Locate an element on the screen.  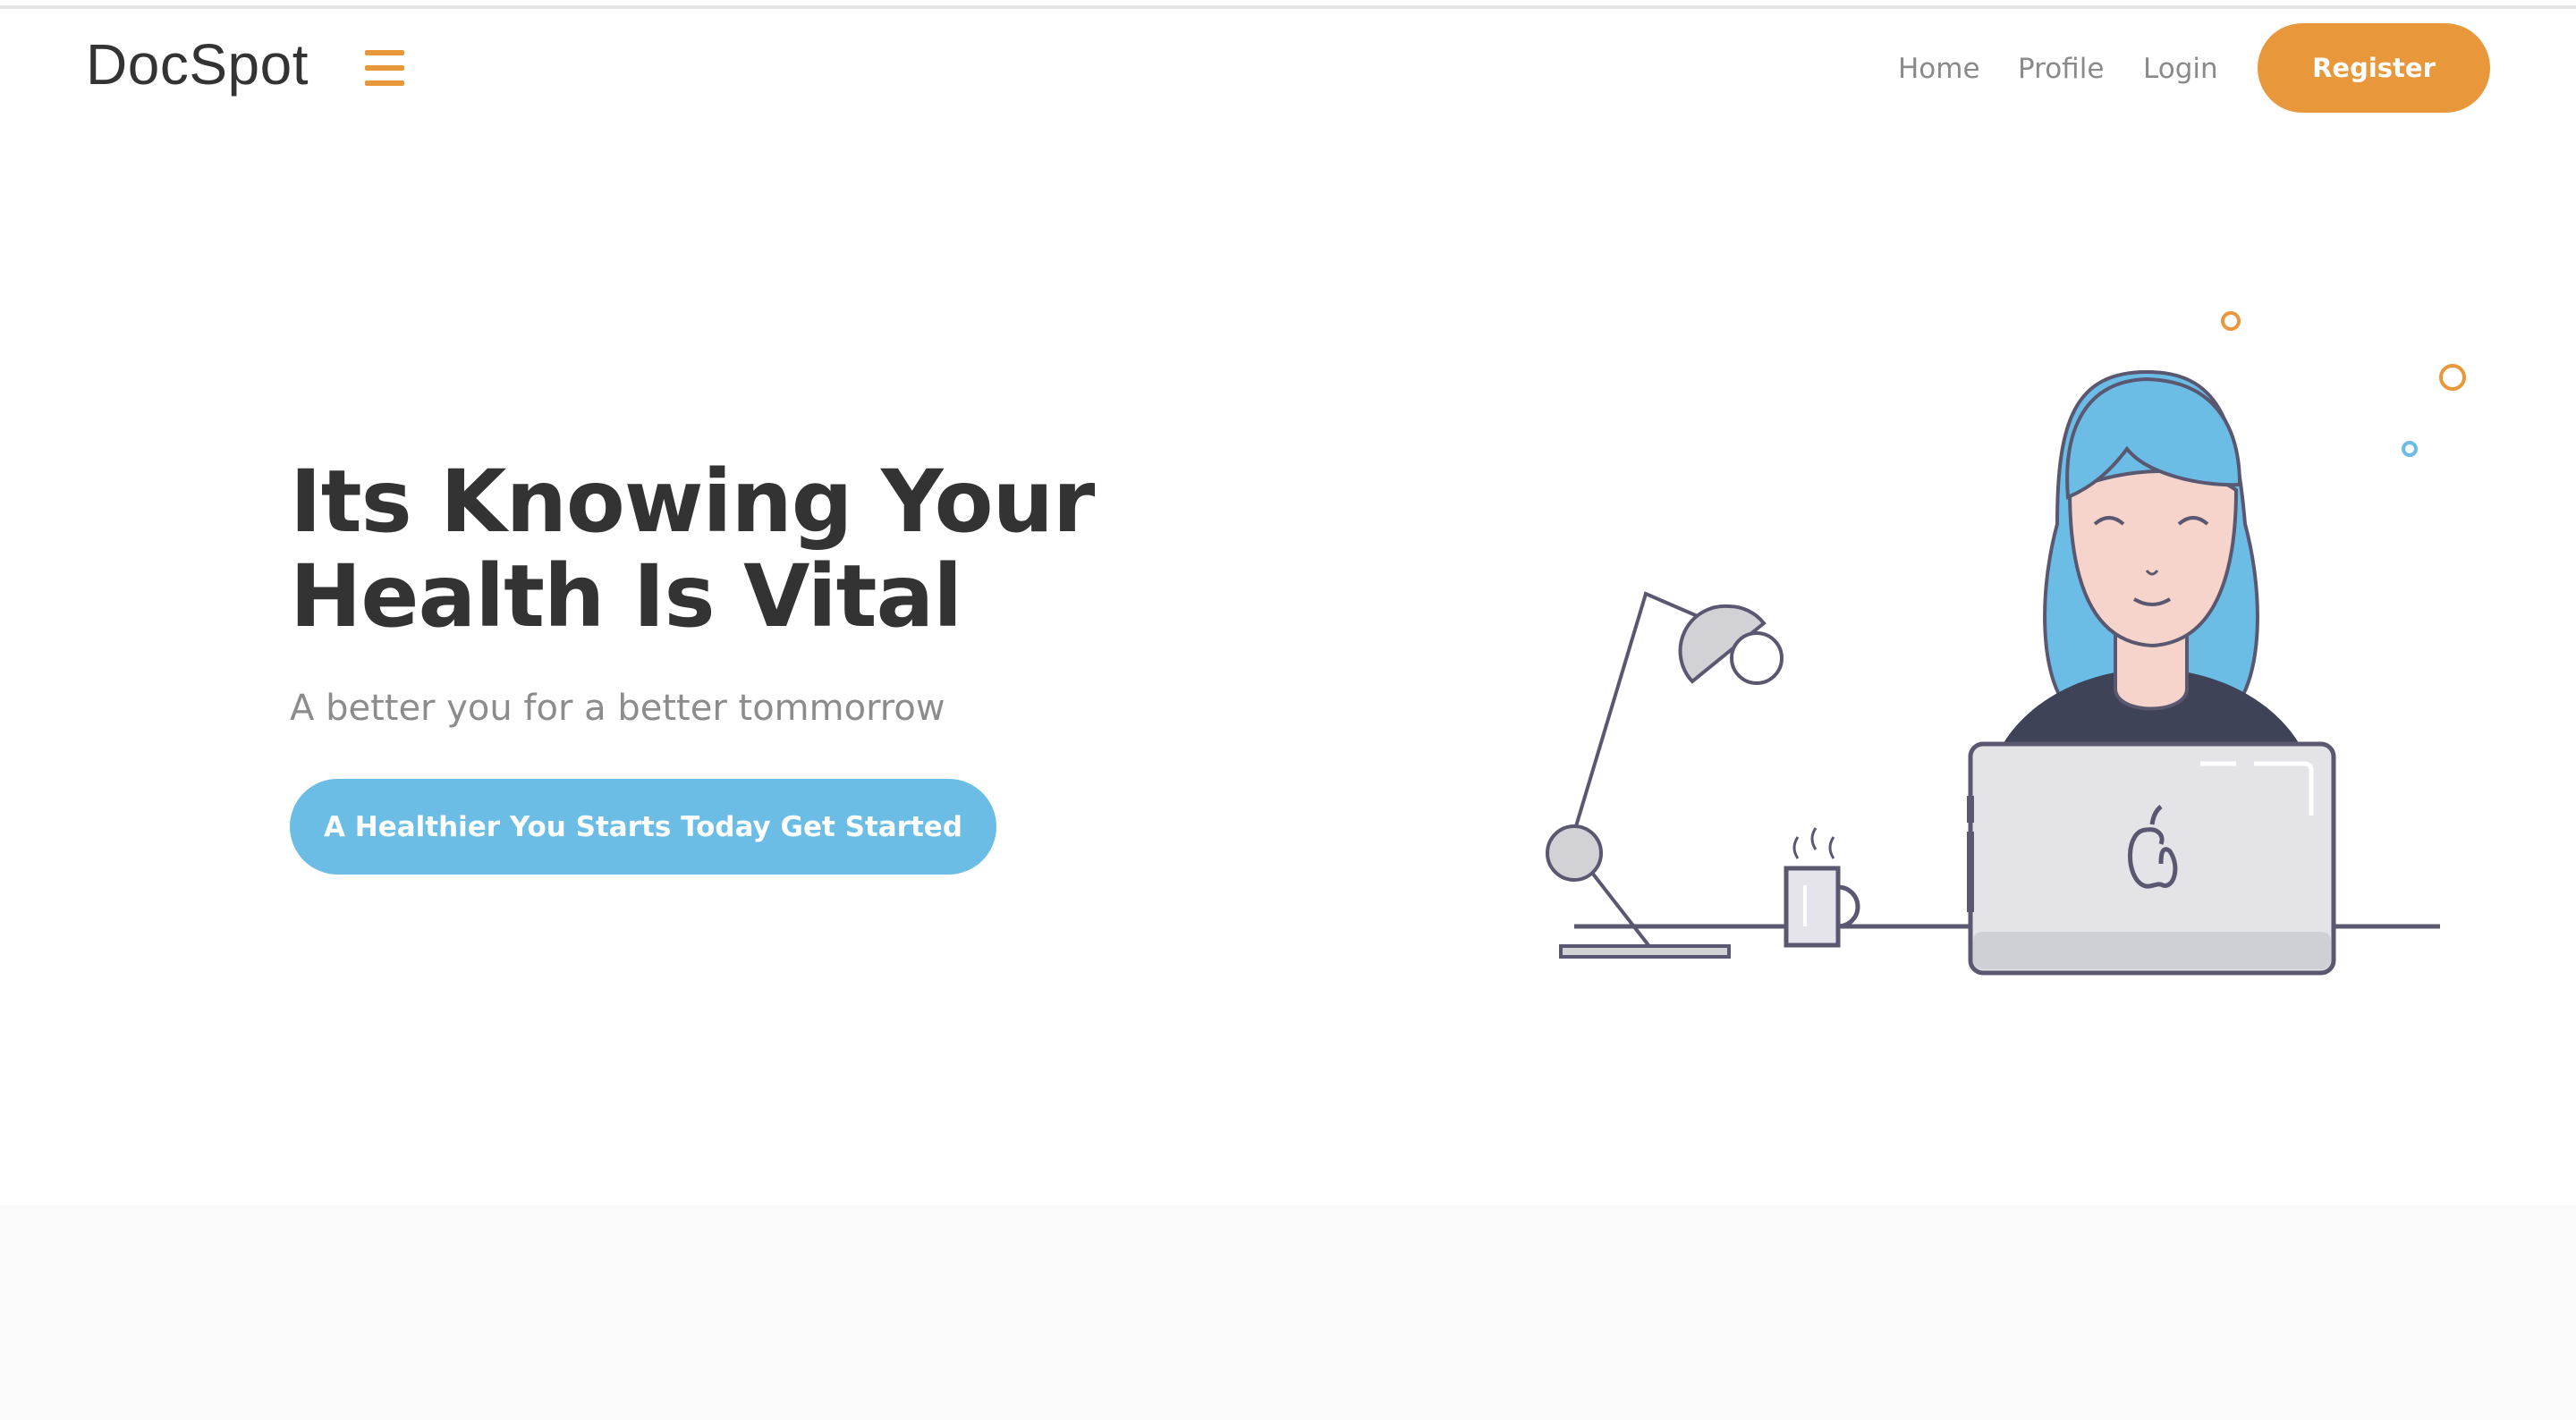
nav-link-home: Home is located at coordinates (1939, 69).